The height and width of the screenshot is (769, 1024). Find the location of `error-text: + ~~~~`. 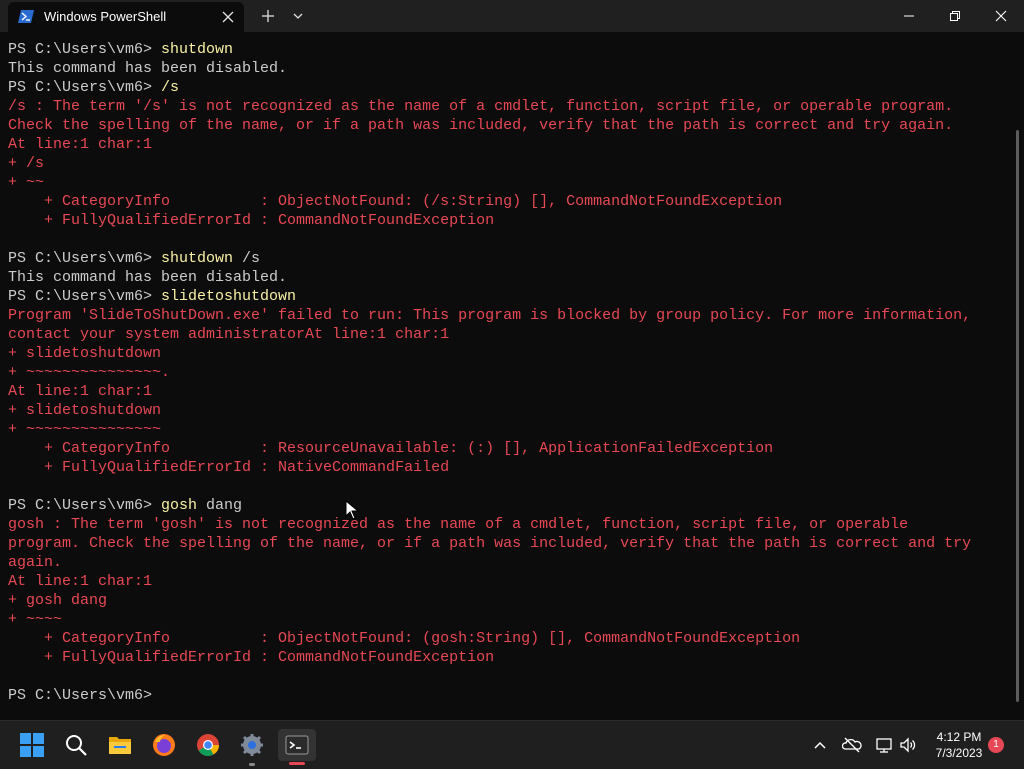

error-text: + ~~~~ is located at coordinates (35, 619).